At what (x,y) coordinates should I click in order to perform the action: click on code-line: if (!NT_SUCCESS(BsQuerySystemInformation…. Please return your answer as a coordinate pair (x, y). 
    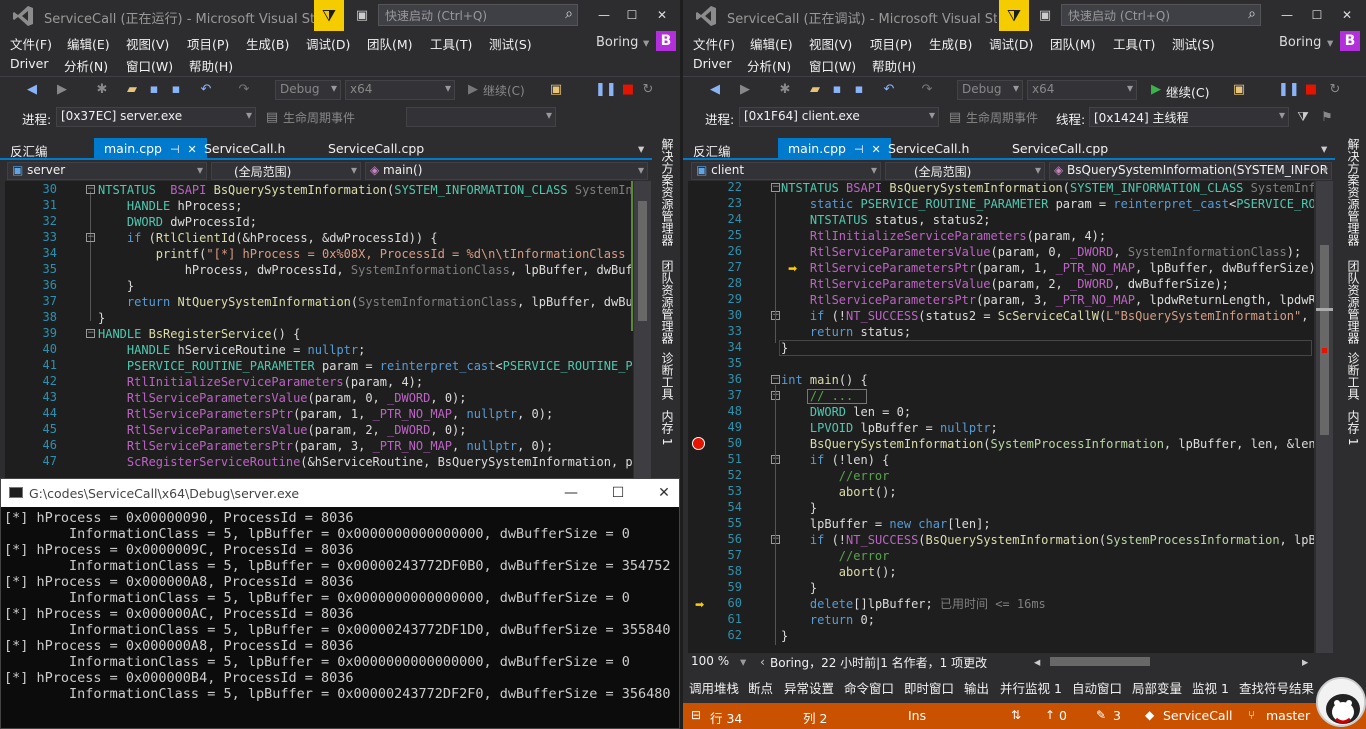
    Looking at the image, I should click on (1047, 540).